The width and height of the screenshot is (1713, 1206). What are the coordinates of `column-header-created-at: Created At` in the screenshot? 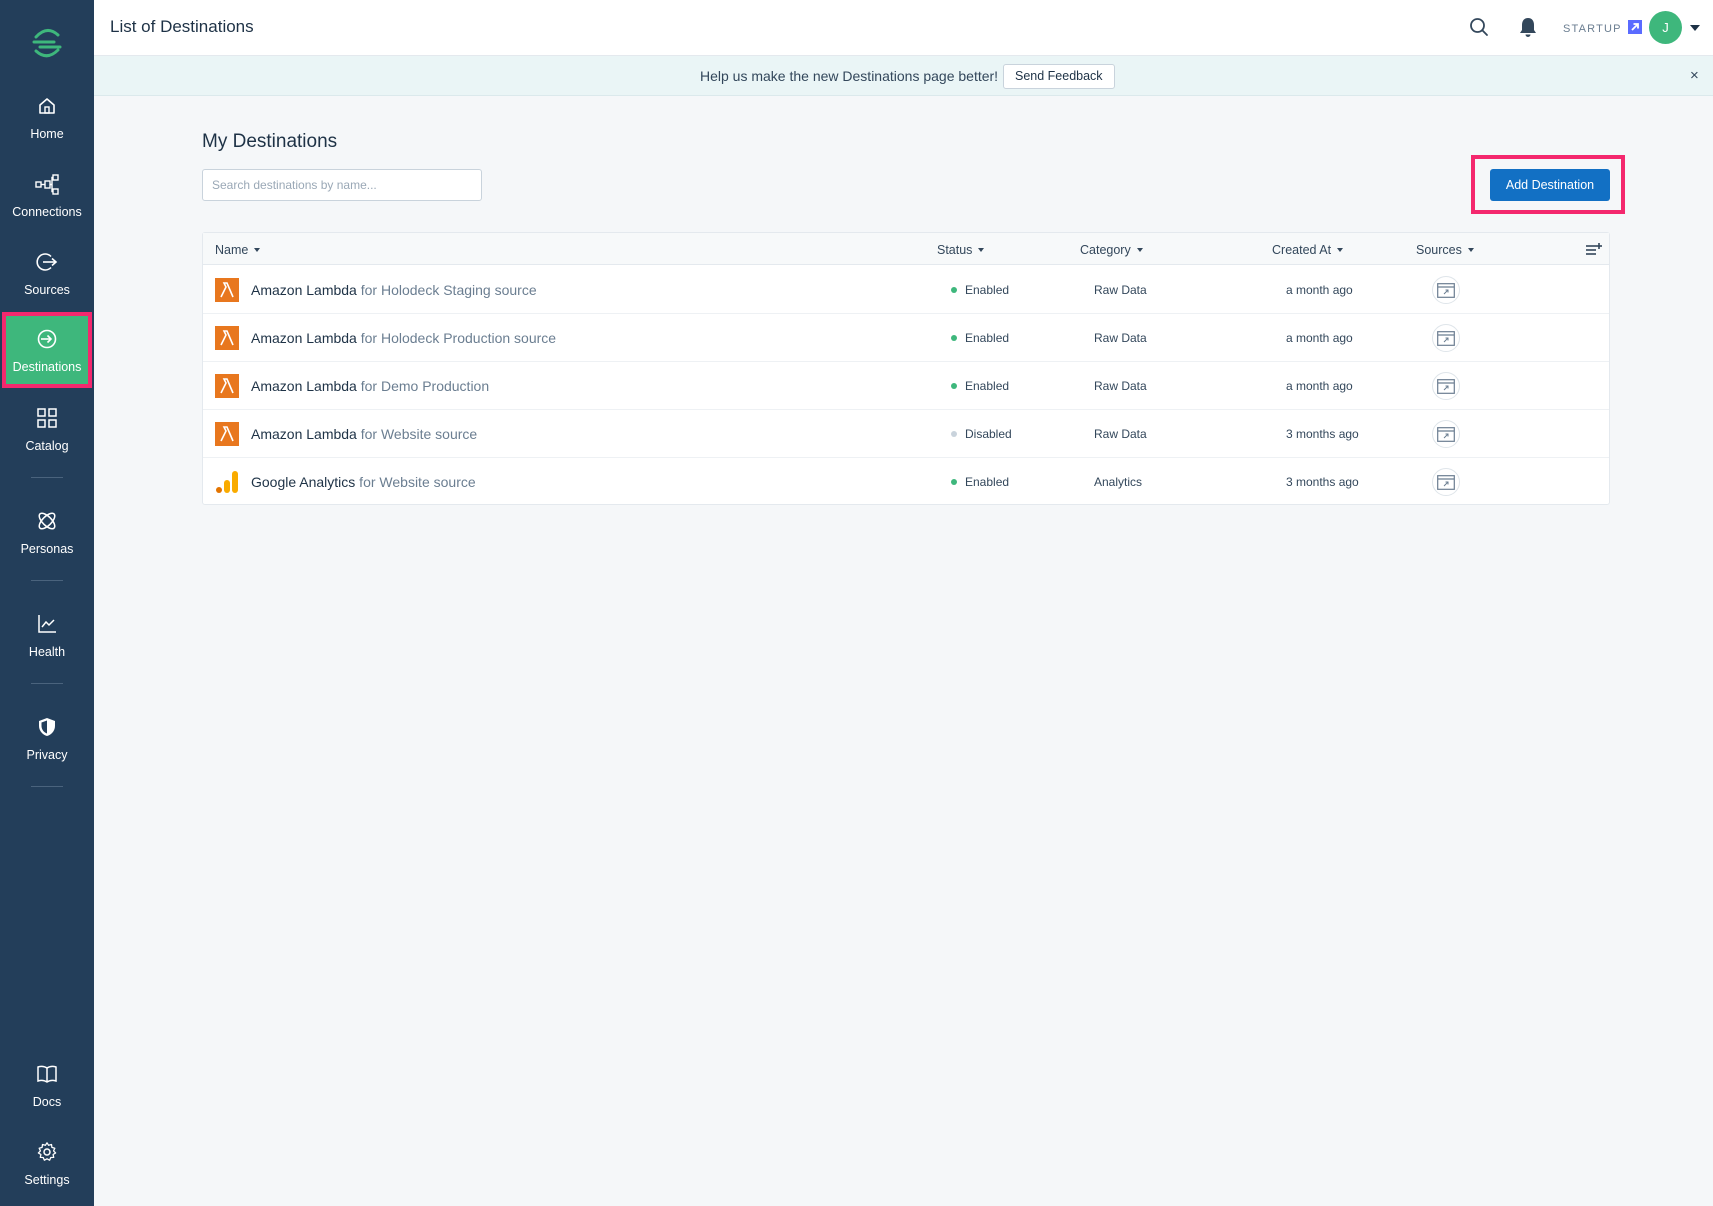 It's located at (1308, 250).